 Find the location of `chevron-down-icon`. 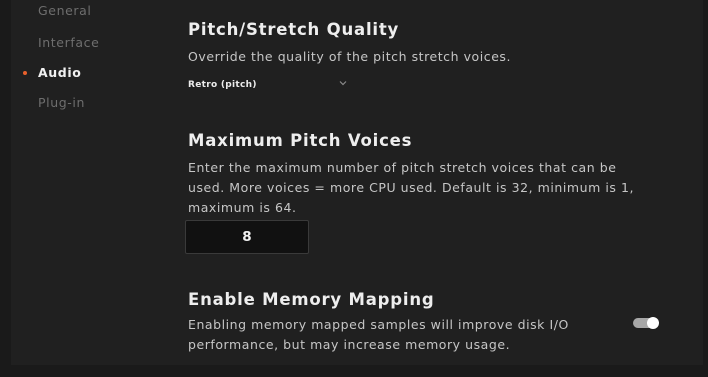

chevron-down-icon is located at coordinates (343, 83).